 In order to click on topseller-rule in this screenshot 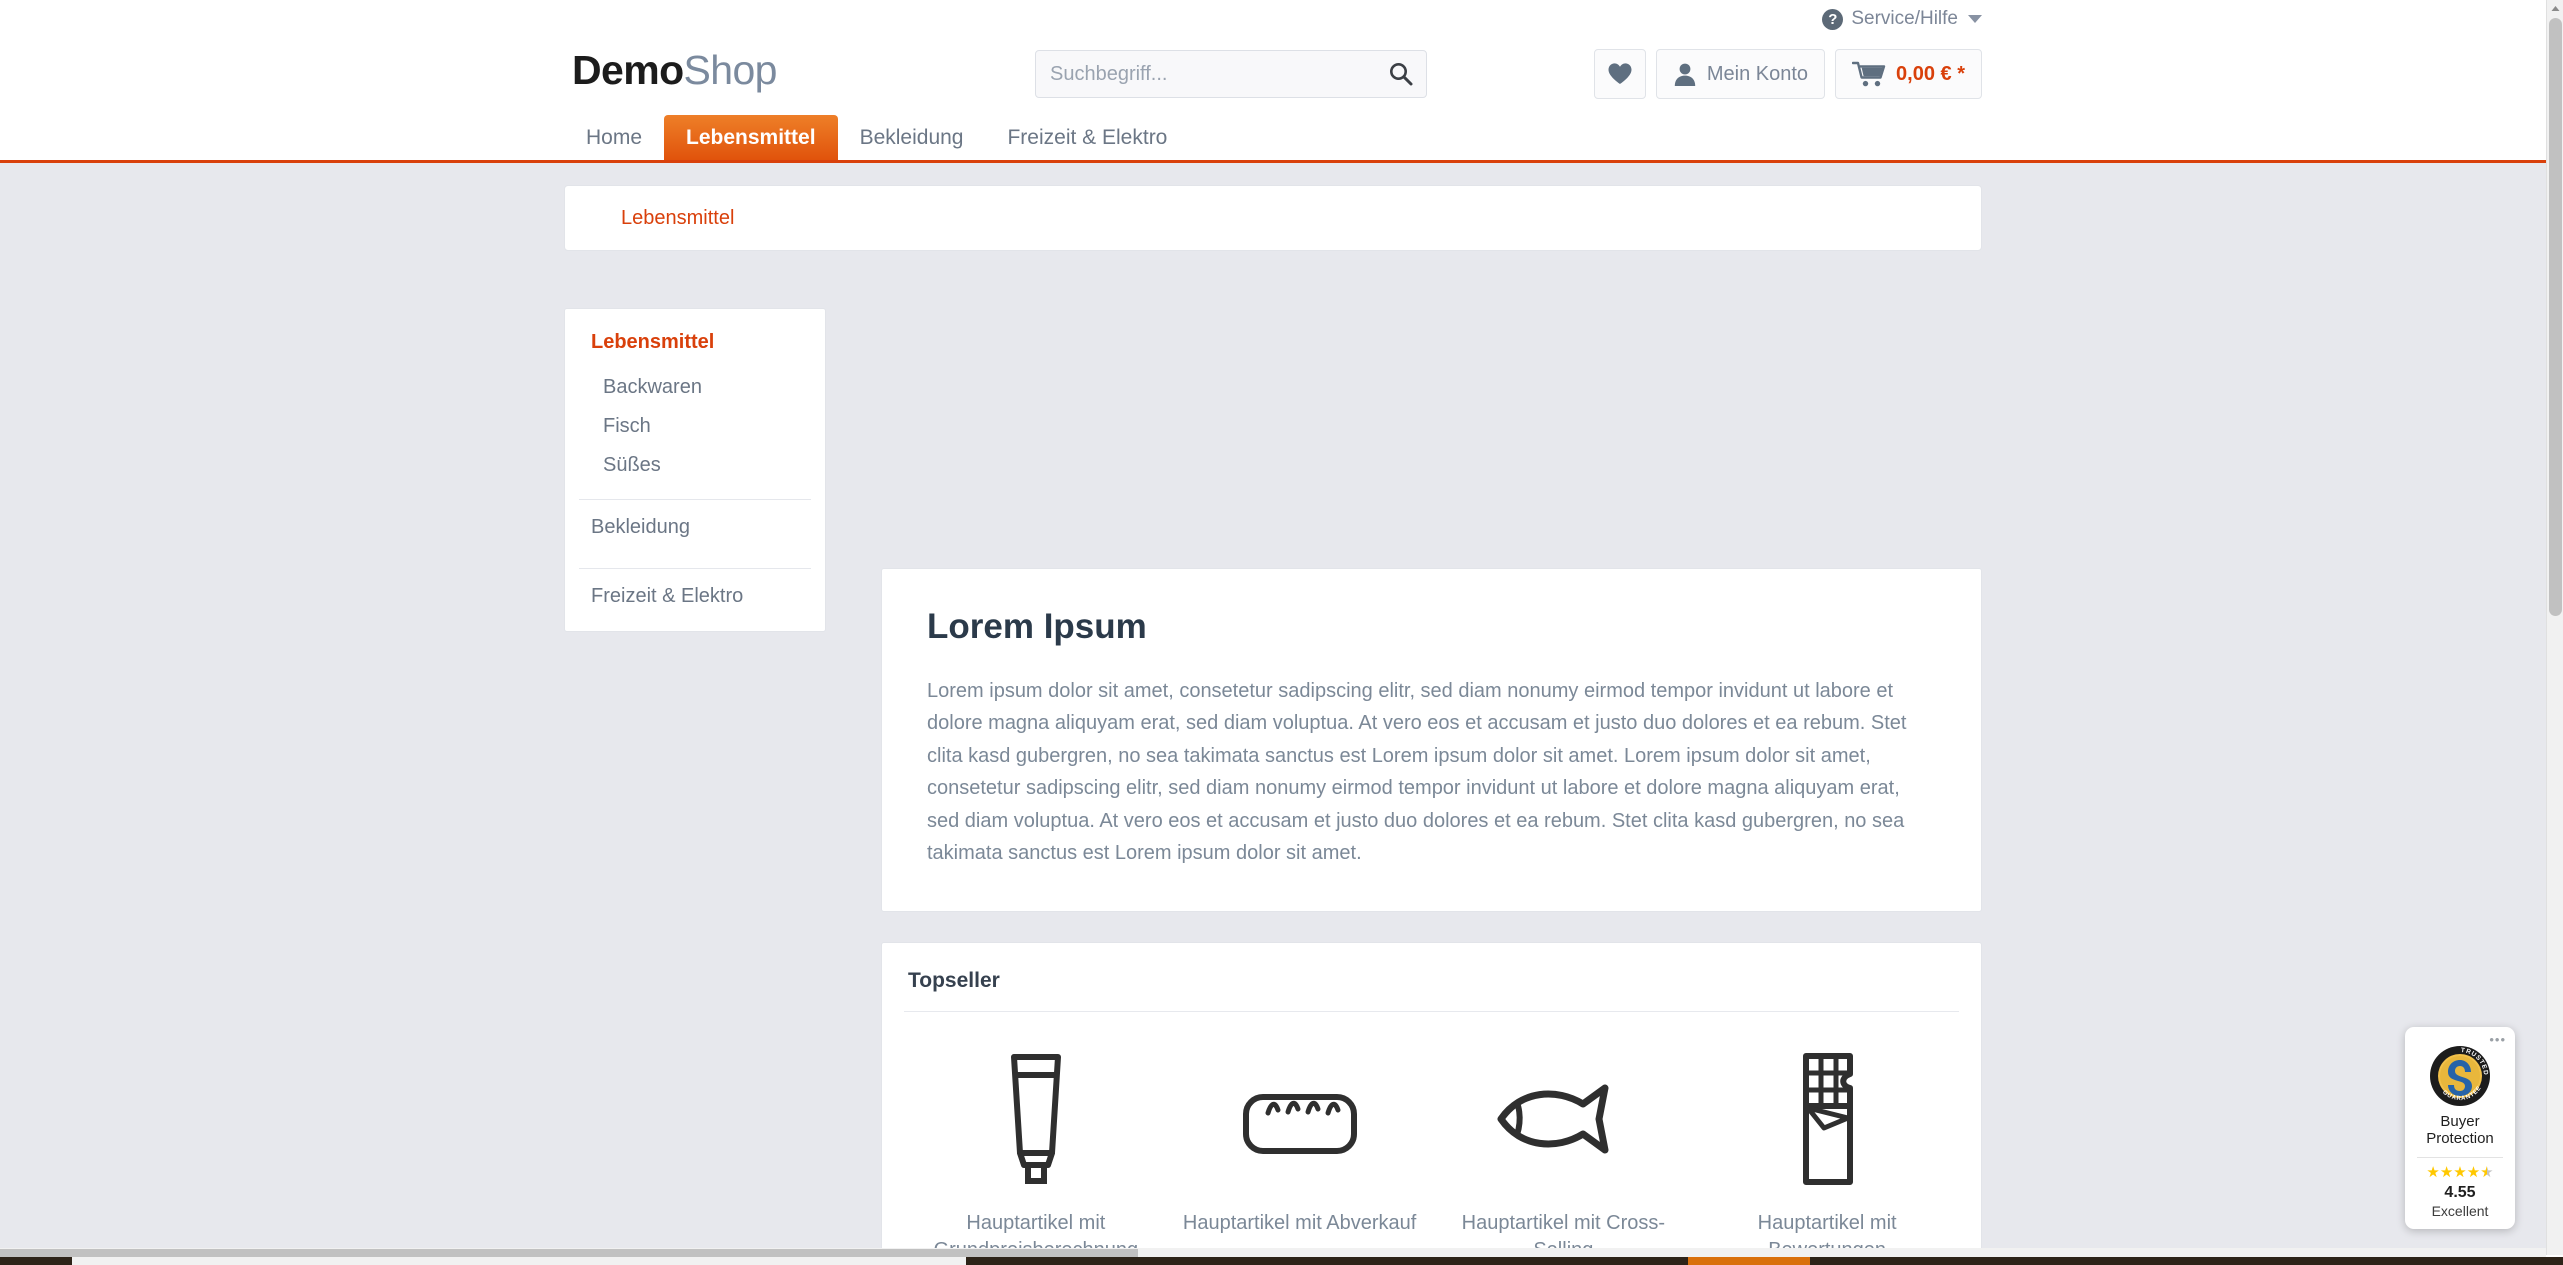, I will do `click(1431, 1012)`.